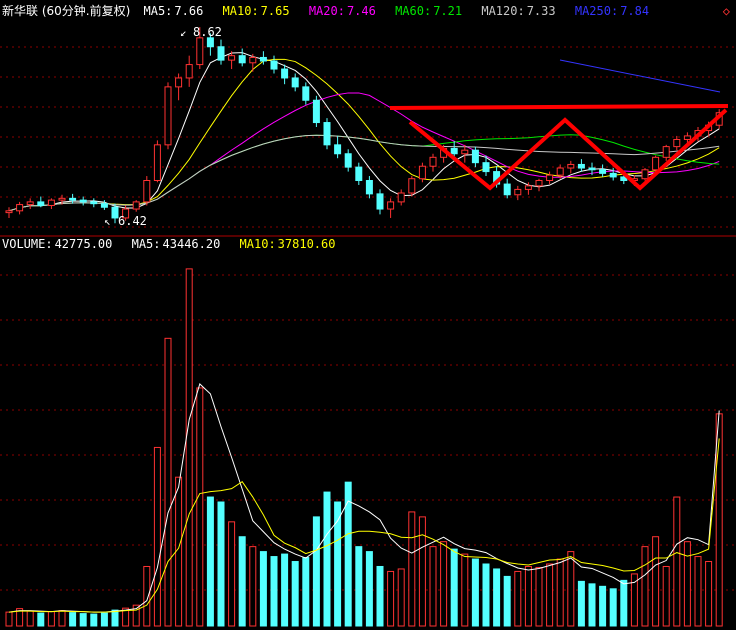 The image size is (736, 630). I want to click on diamond-icon: ◇, so click(726, 11).